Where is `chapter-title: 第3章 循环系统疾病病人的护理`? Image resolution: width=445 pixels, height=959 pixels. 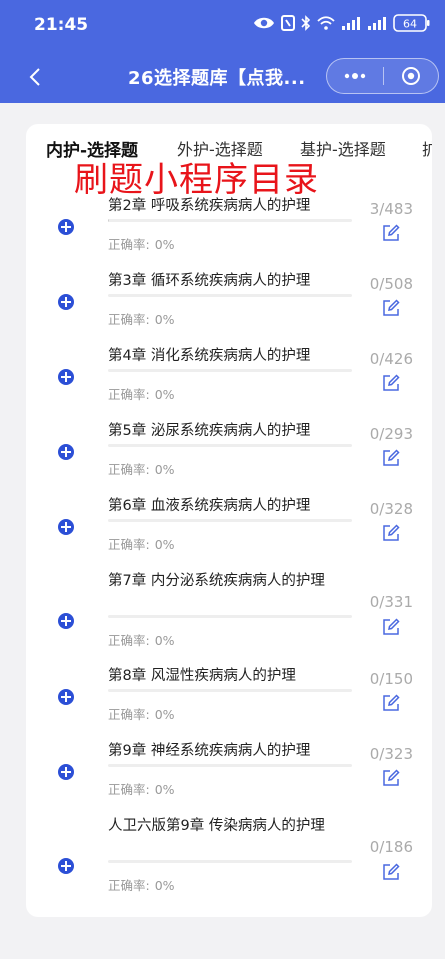
chapter-title: 第3章 循环系统疾病病人的护理 is located at coordinates (209, 281).